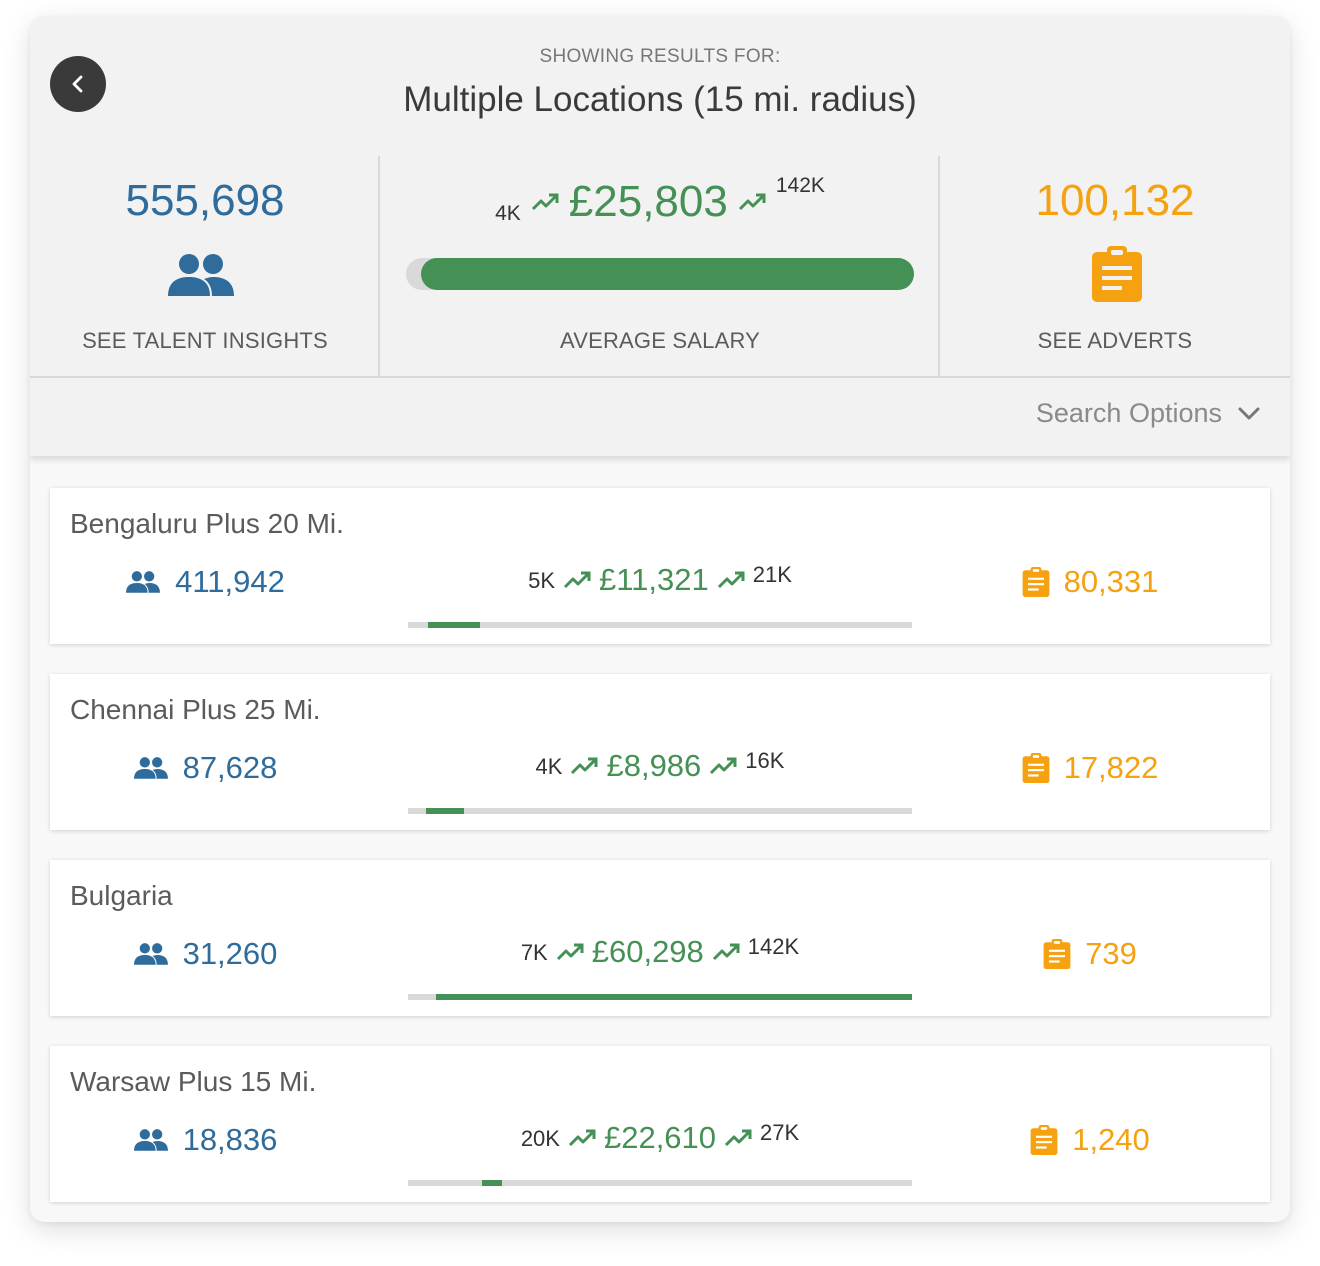 The height and width of the screenshot is (1266, 1320). I want to click on location-adverts-count: 739, so click(1111, 953).